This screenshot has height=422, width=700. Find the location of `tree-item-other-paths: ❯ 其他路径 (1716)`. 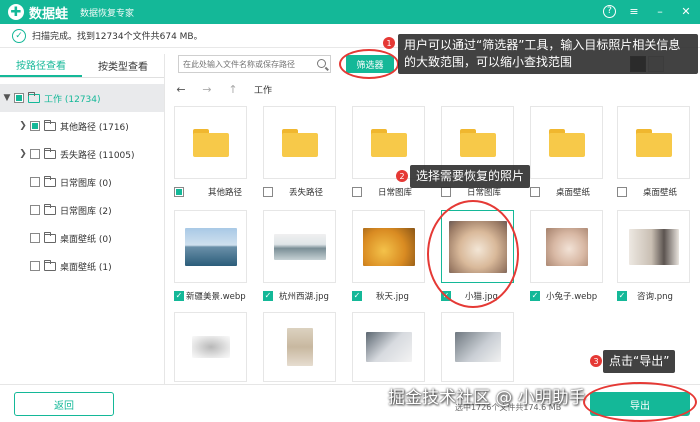

tree-item-other-paths: ❯ 其他路径 (1716) is located at coordinates (82, 126).